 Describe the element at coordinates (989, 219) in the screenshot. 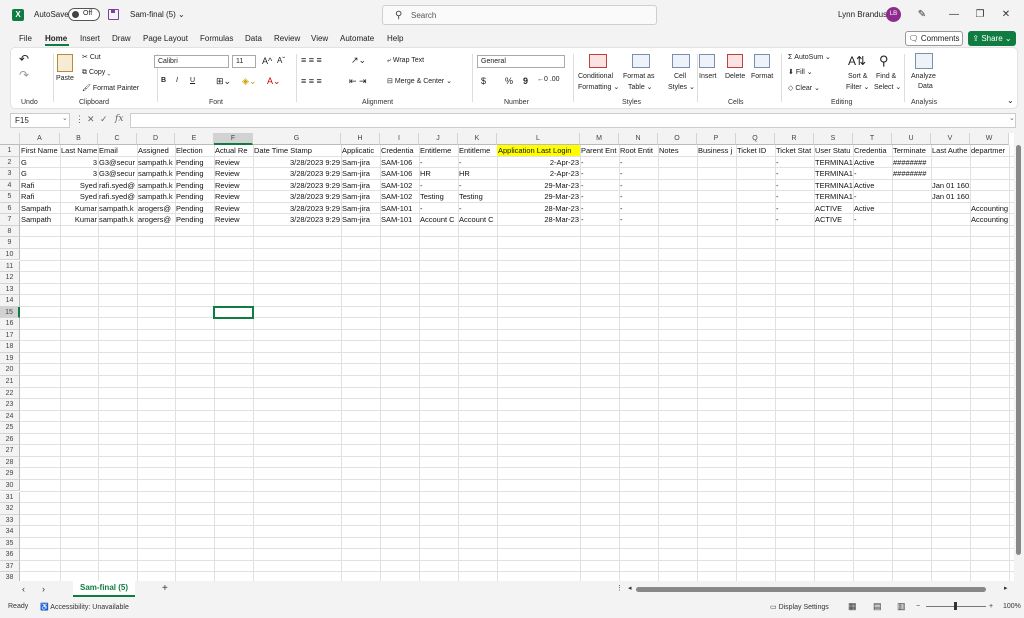

I see `cell-w7: Accounting` at that location.